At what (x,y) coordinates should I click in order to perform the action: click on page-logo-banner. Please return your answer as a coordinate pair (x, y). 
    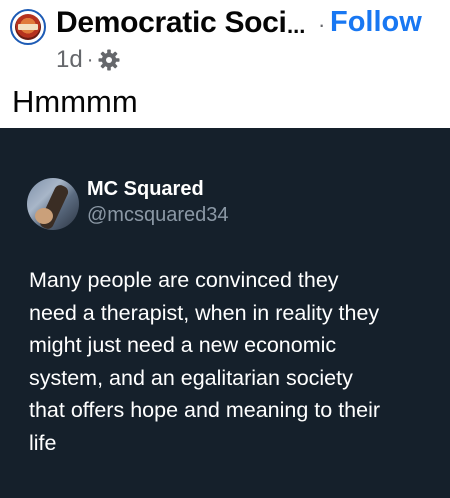
    Looking at the image, I should click on (28, 27).